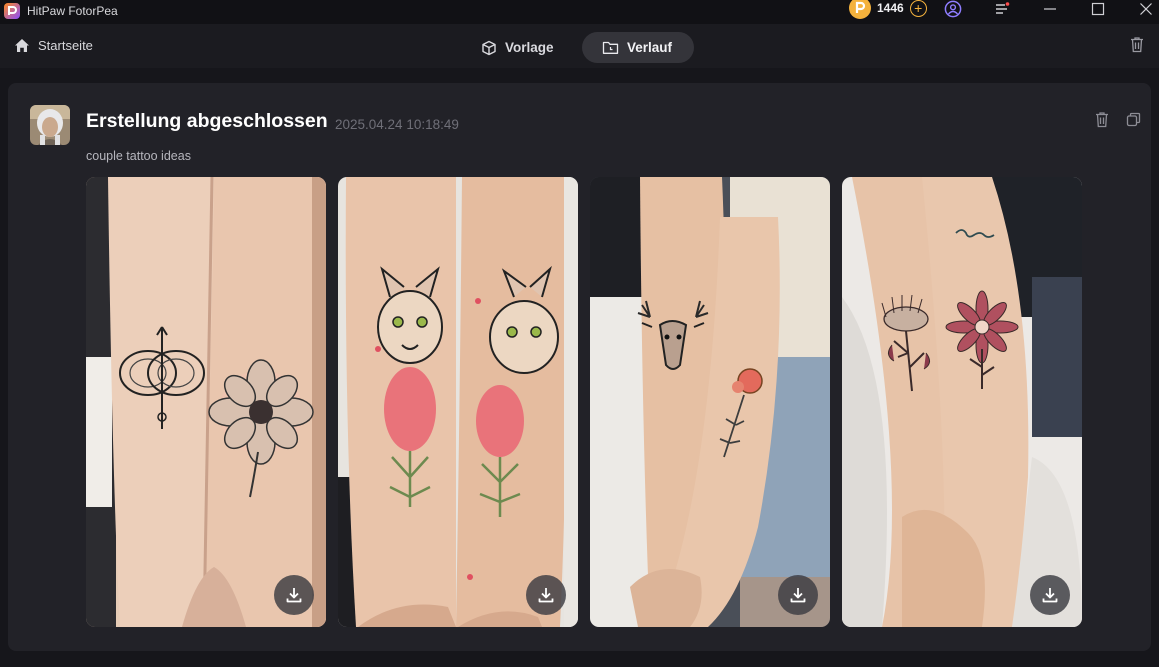 This screenshot has width=1159, height=667. What do you see at coordinates (650, 47) in the screenshot?
I see `tab-label: Verlauf` at bounding box center [650, 47].